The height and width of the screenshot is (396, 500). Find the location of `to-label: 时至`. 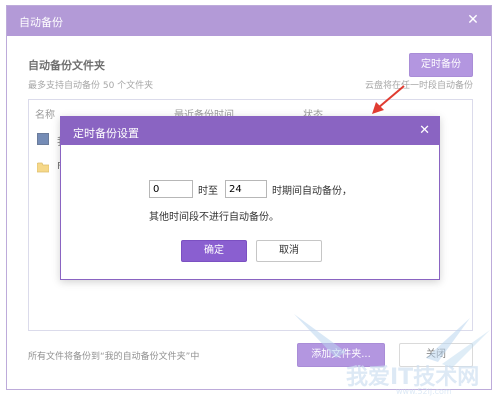

to-label: 时至 is located at coordinates (208, 191).